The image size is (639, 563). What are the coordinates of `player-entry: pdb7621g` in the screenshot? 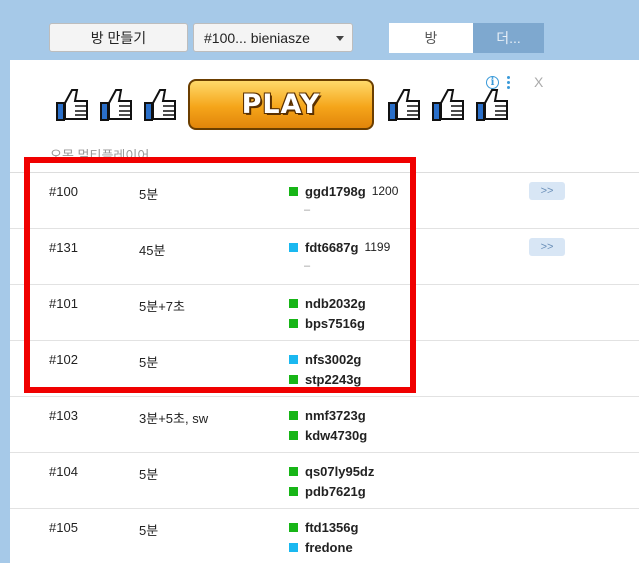 It's located at (327, 491).